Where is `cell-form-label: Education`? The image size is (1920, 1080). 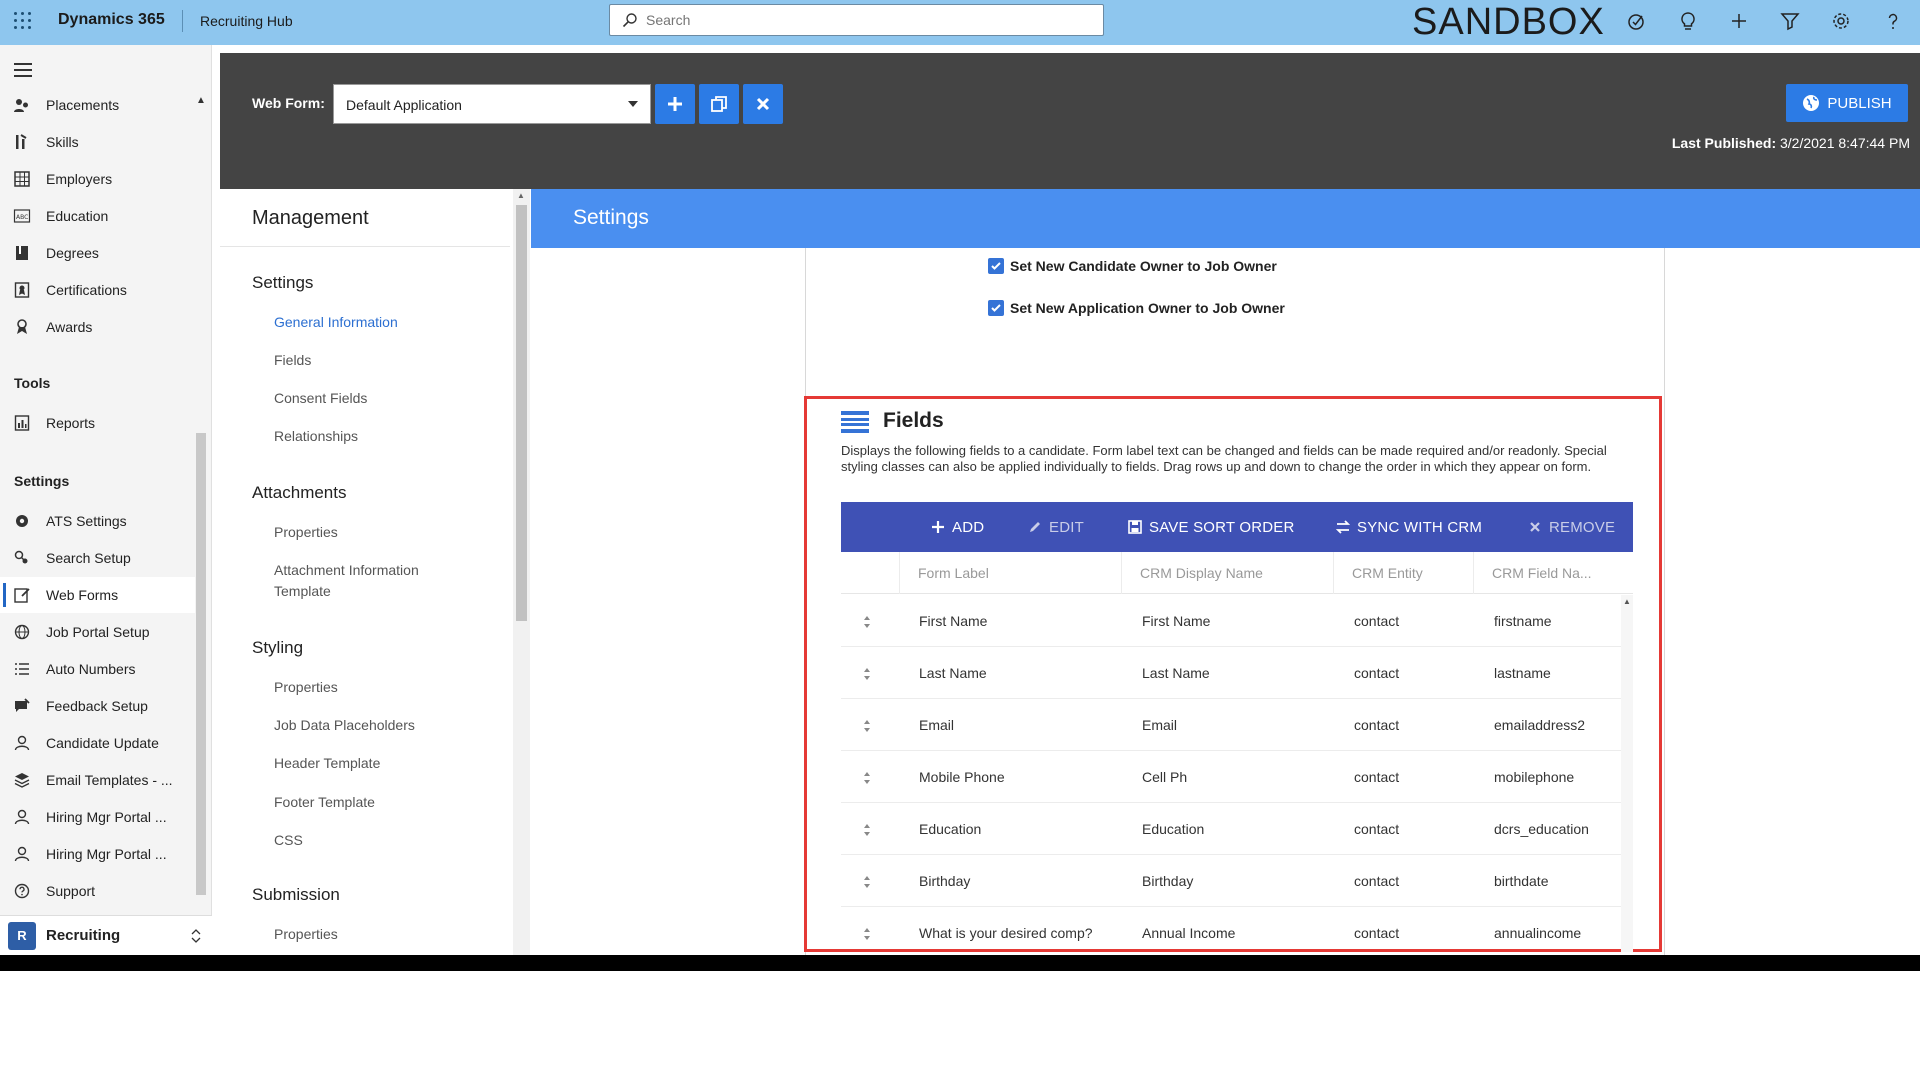
cell-form-label: Education is located at coordinates (950, 829).